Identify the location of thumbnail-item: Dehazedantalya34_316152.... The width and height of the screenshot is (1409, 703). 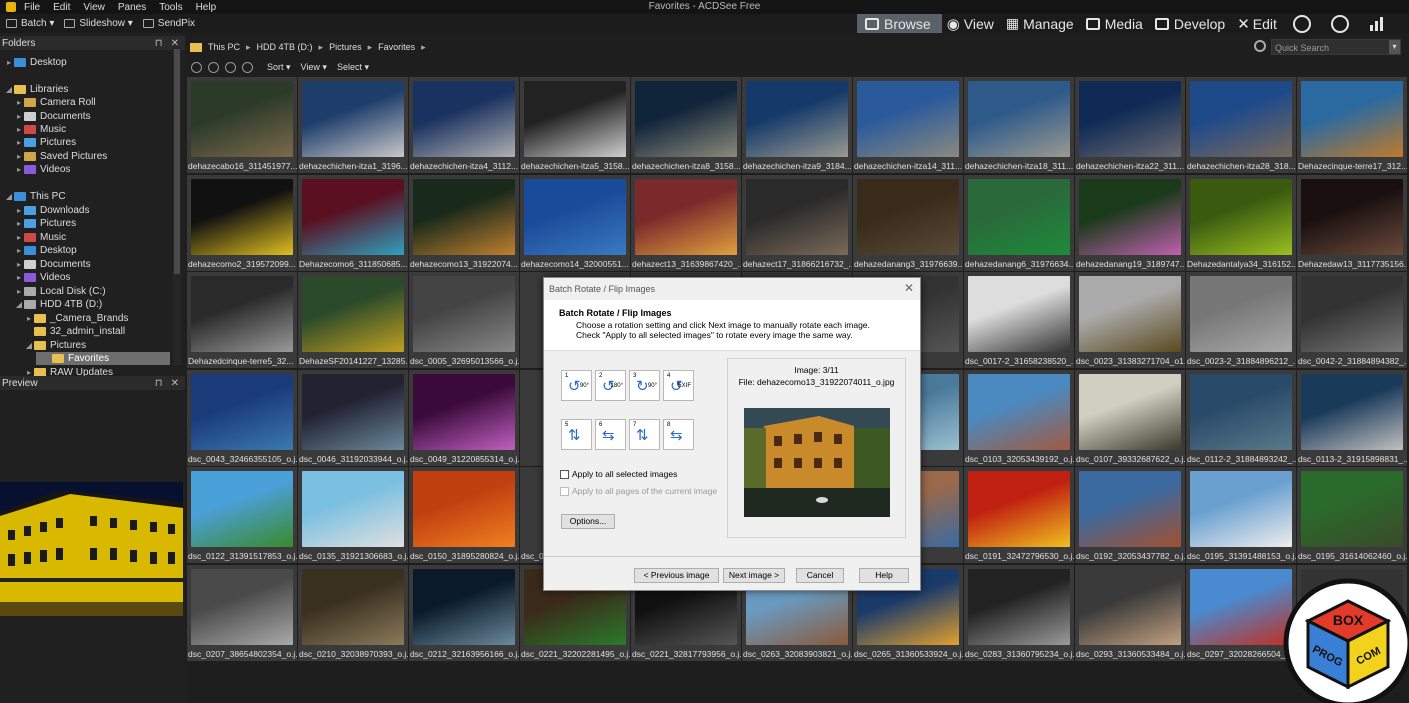
(1241, 222).